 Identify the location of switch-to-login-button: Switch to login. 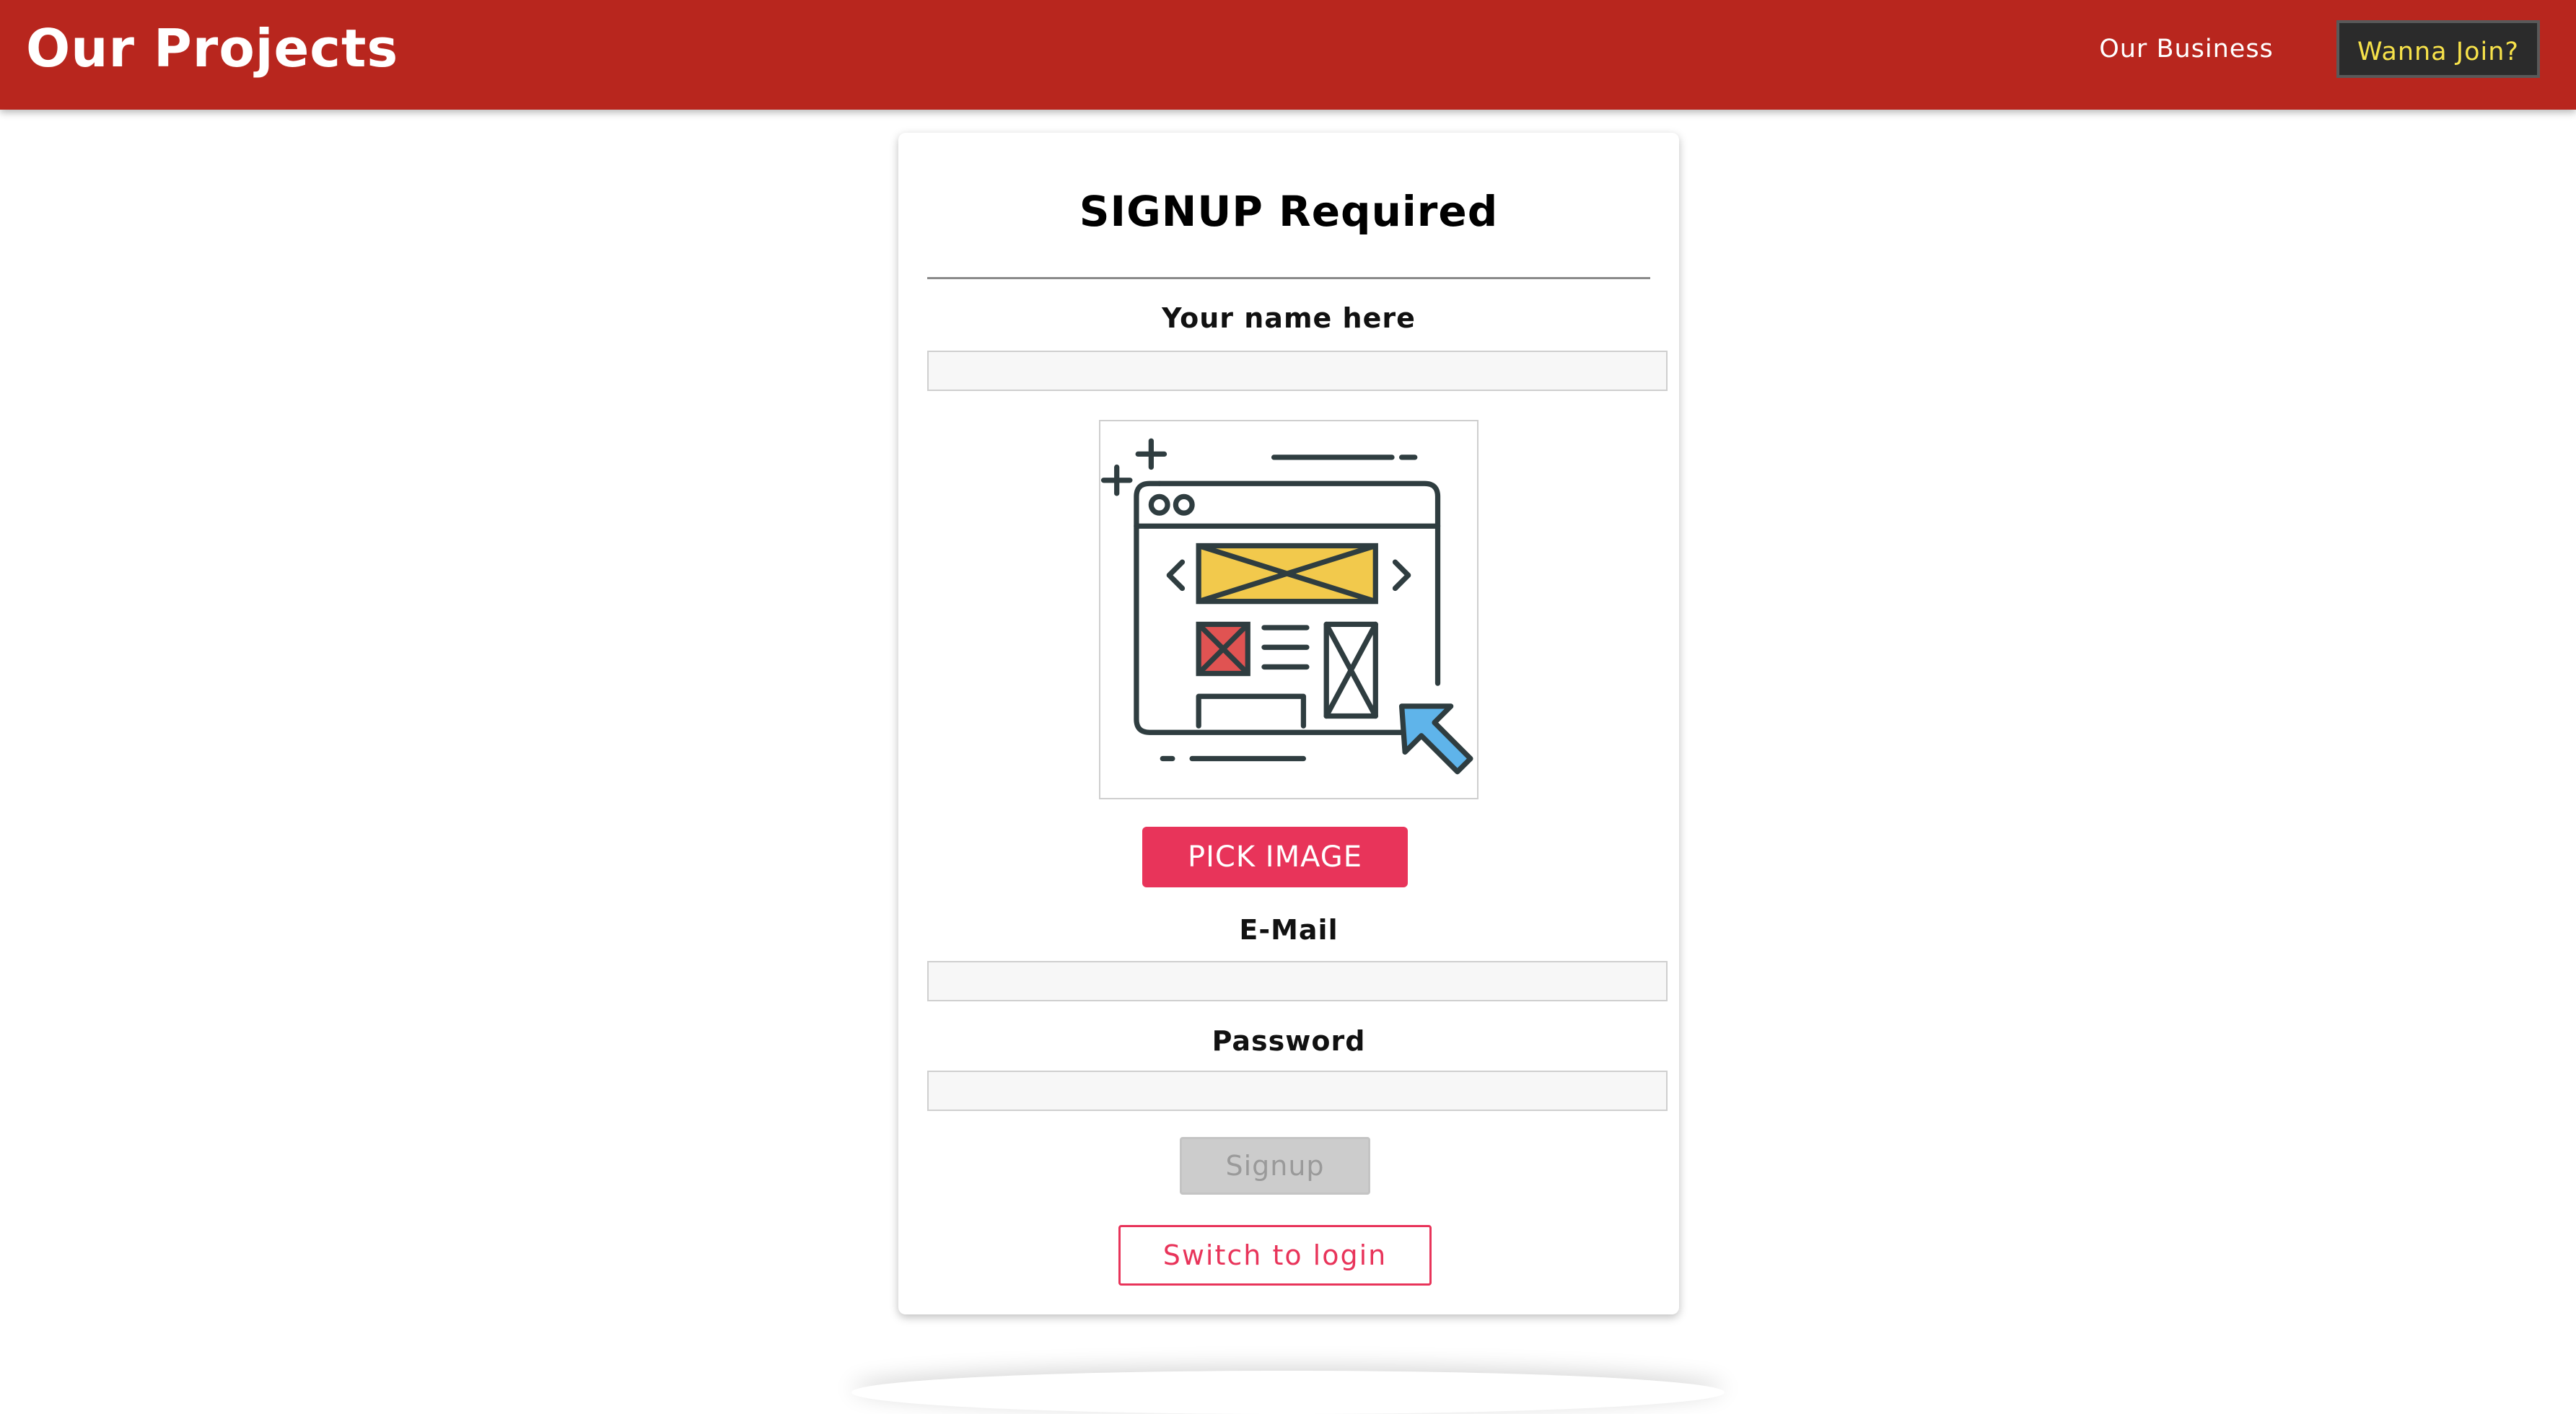
(1275, 1255).